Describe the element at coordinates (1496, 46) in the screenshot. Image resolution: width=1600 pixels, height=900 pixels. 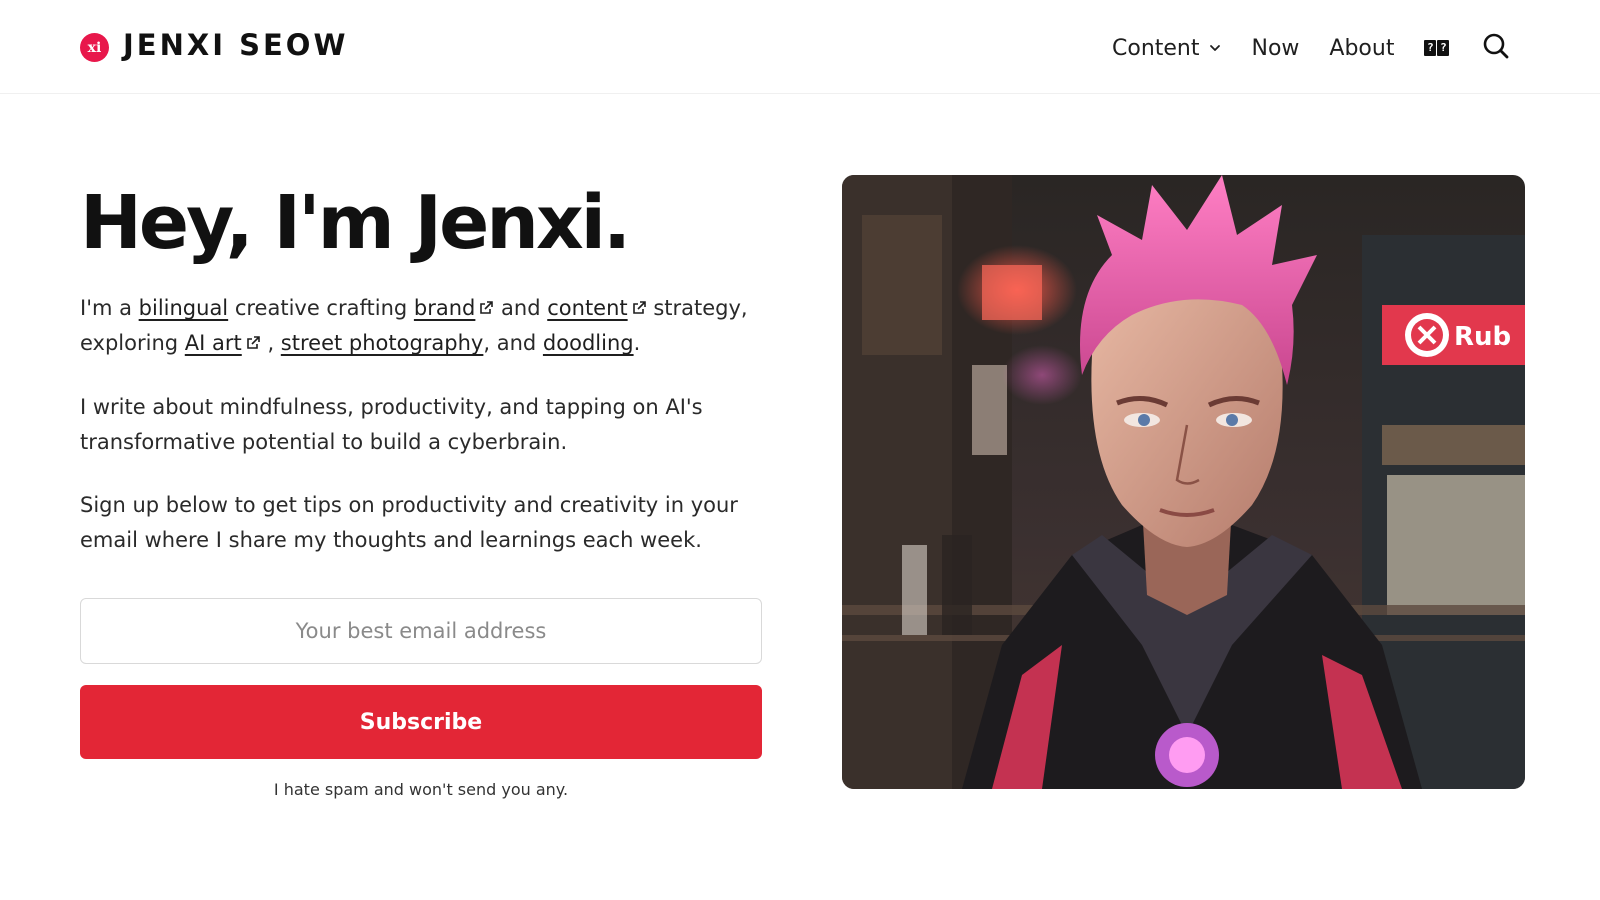
I see `search-icon` at that location.